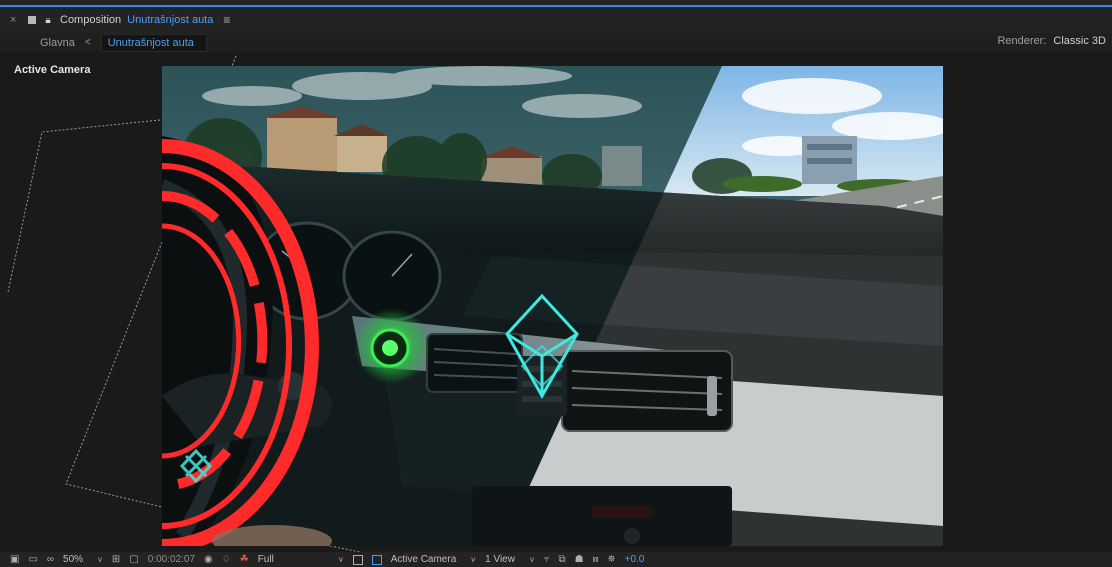 This screenshot has width=1112, height=567. Describe the element at coordinates (57, 43) in the screenshot. I see `breadcrumb-root: Glavna` at that location.